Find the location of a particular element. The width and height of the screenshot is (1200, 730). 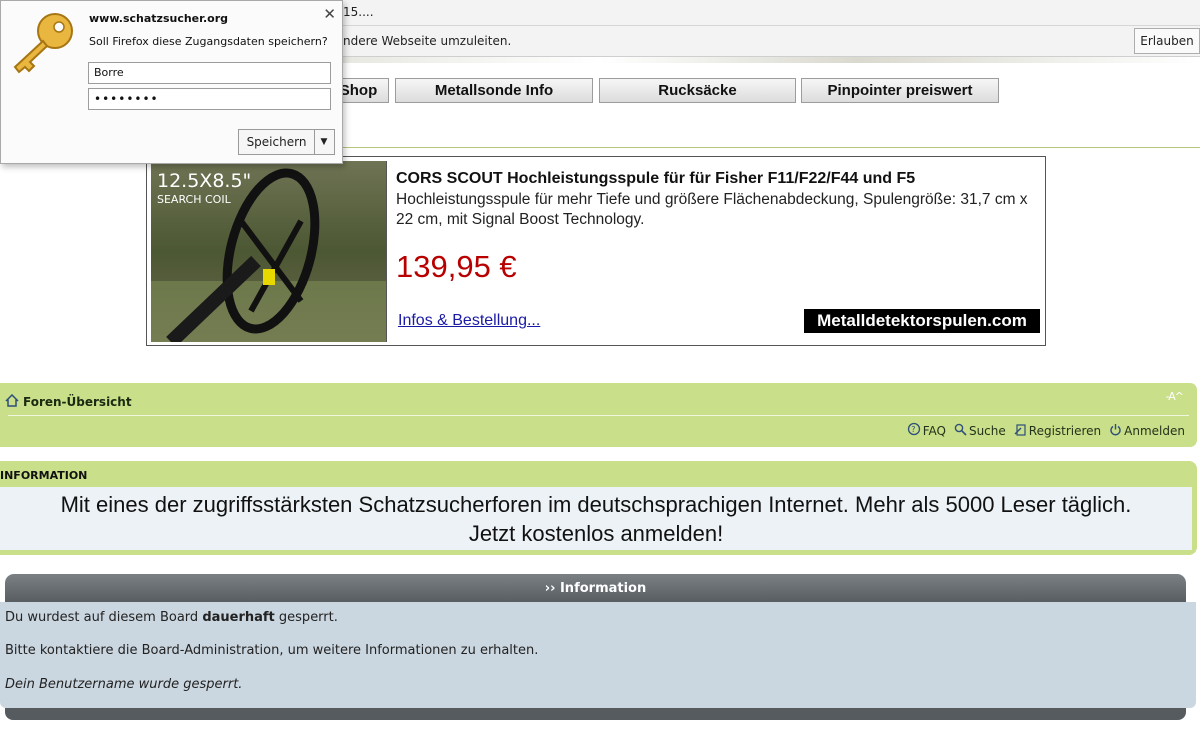

close-icon: ✕ is located at coordinates (329, 14).